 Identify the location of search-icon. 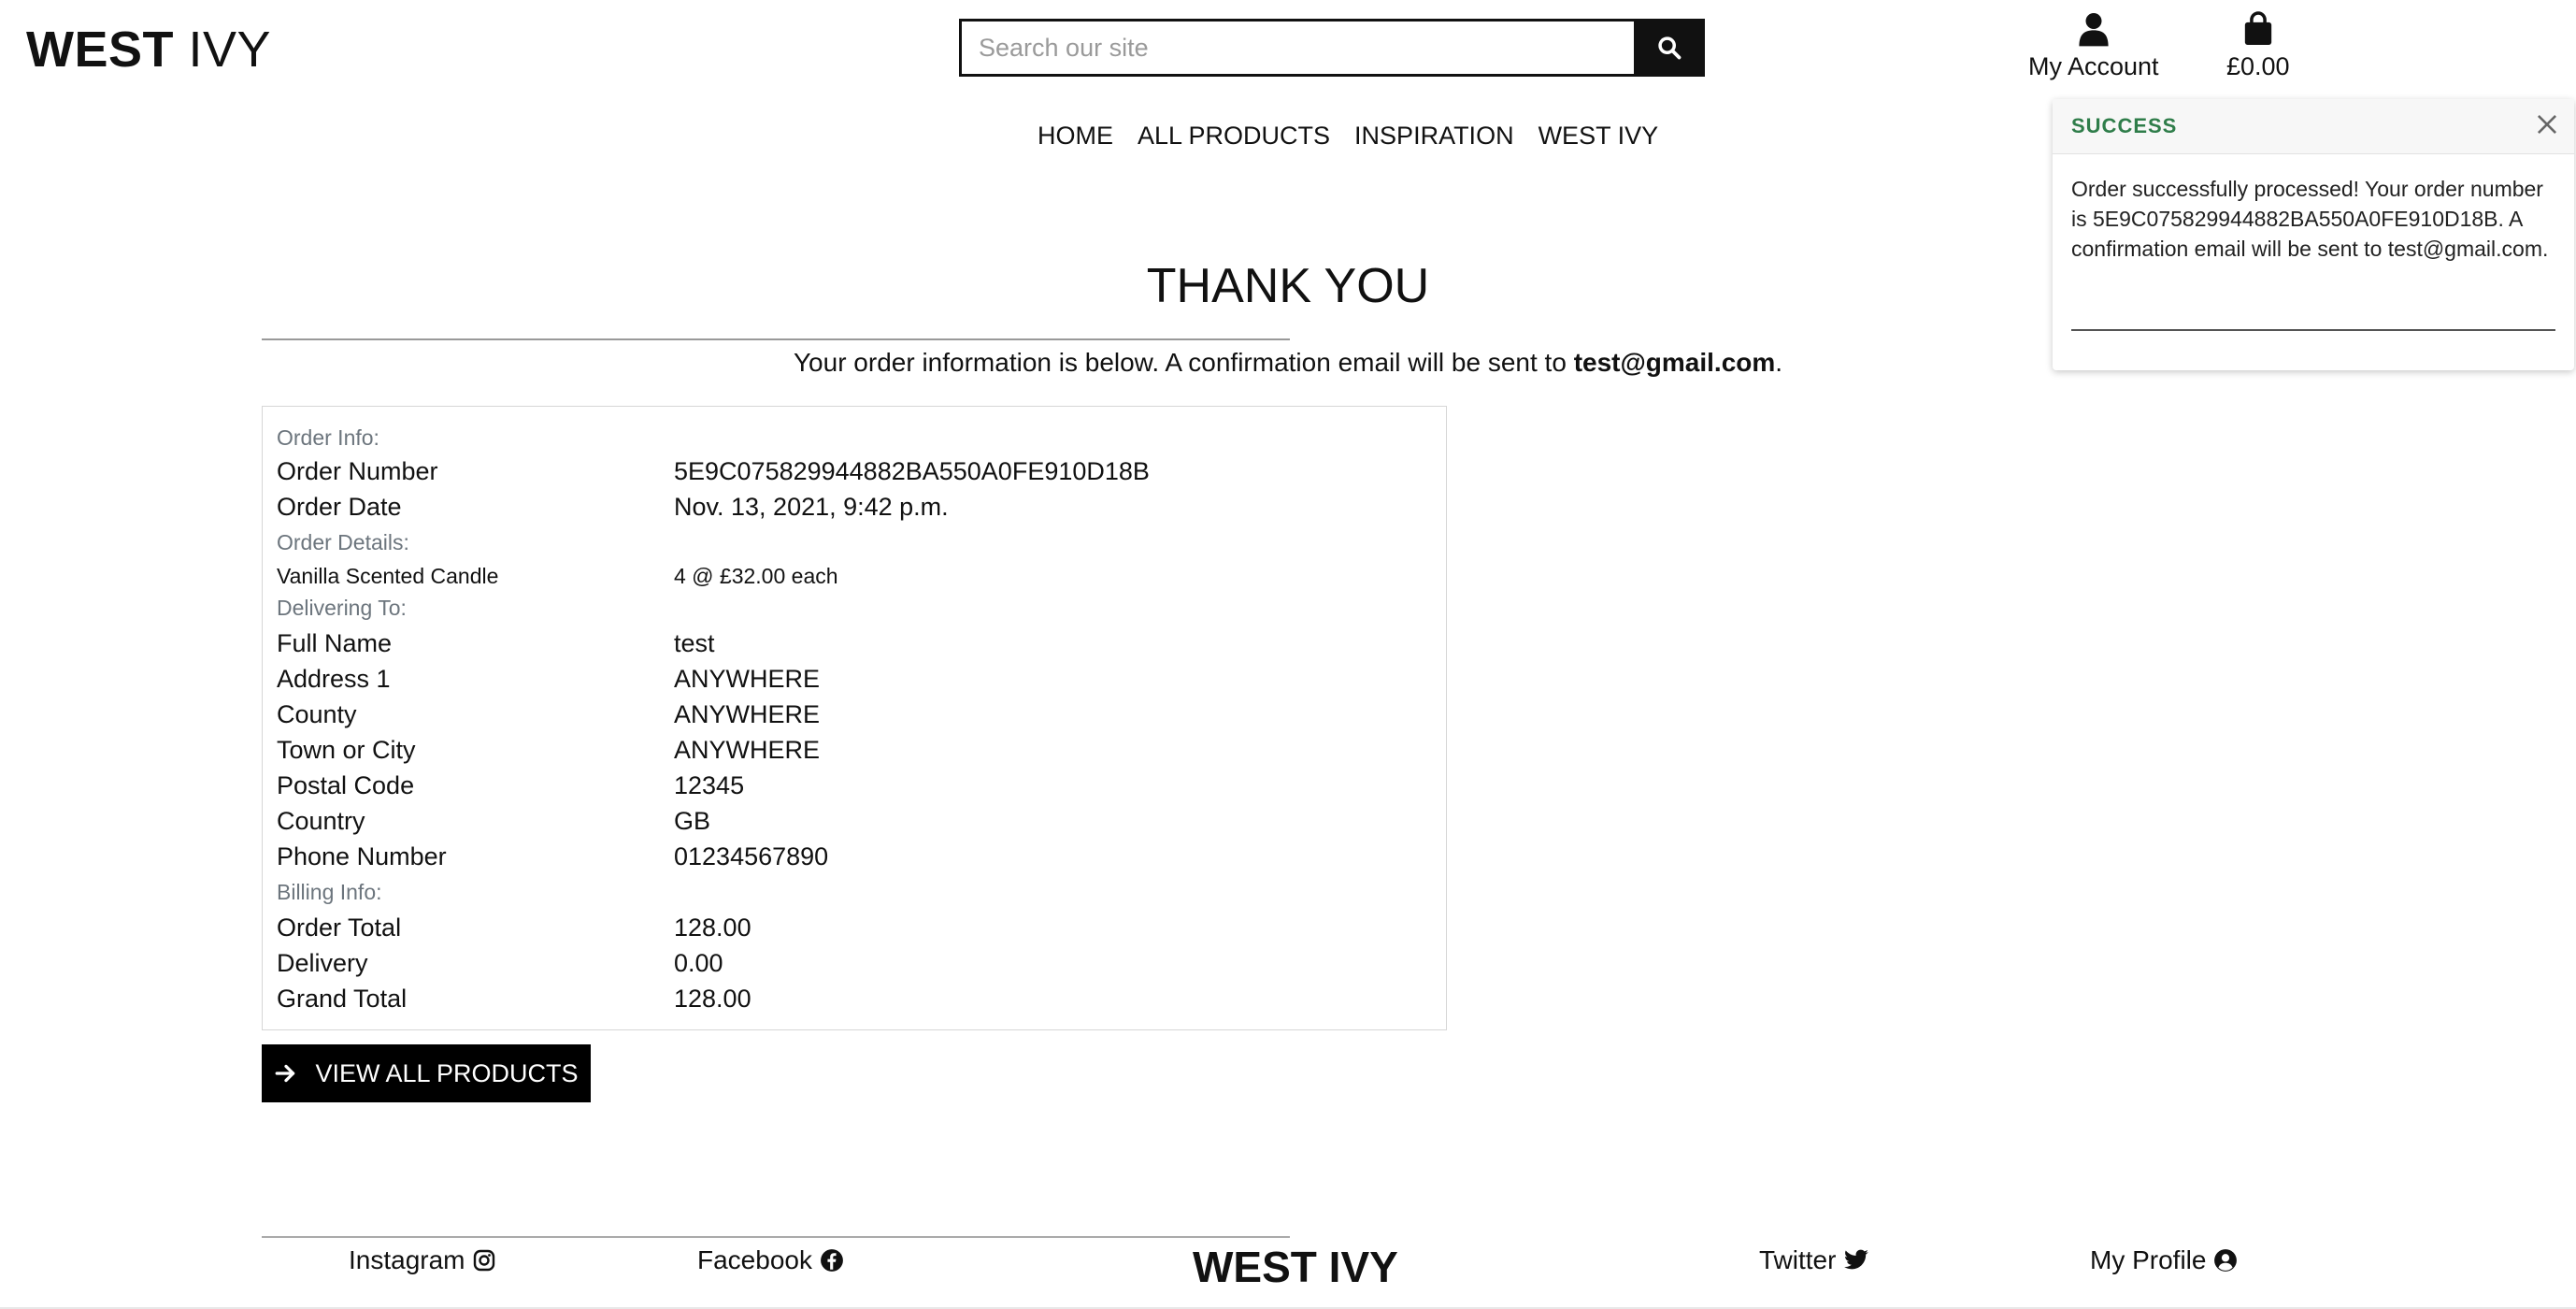
(1670, 48).